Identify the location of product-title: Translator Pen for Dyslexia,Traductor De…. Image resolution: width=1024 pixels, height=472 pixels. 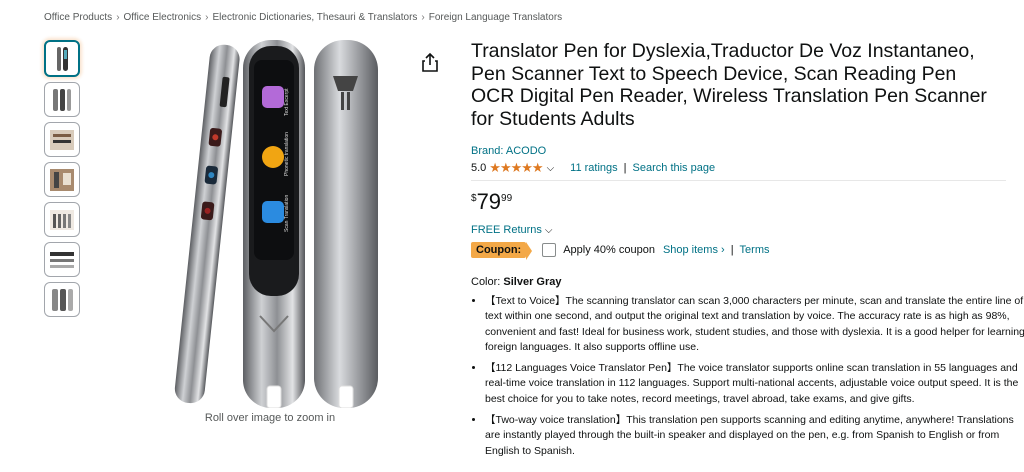
(729, 85).